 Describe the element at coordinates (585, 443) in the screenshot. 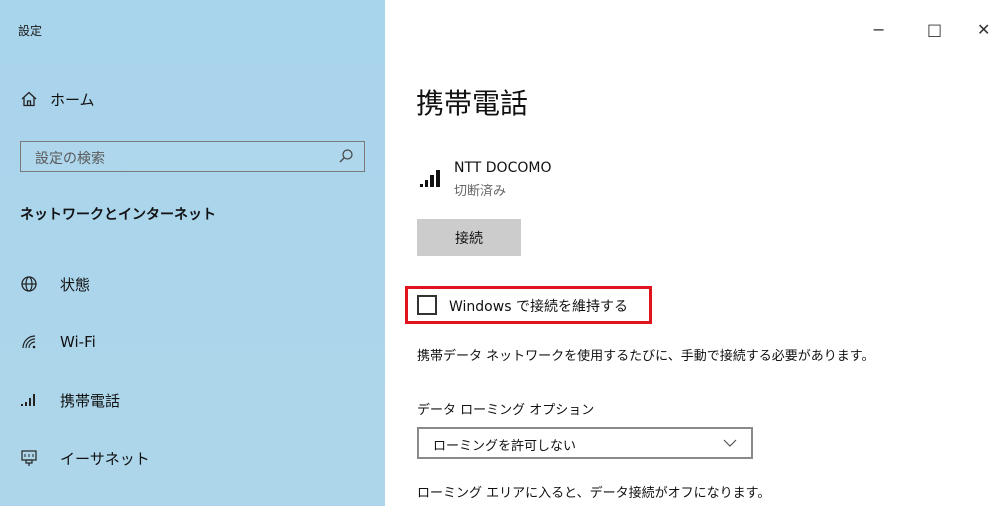

I see `roaming-select: ローミングを許可しない` at that location.